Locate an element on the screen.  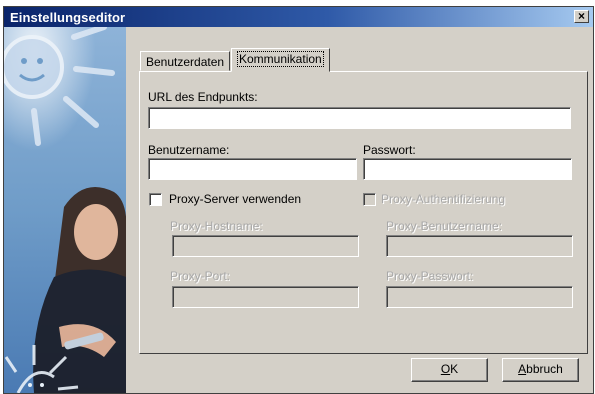
proxy-auth-checkbox is located at coordinates (369, 199).